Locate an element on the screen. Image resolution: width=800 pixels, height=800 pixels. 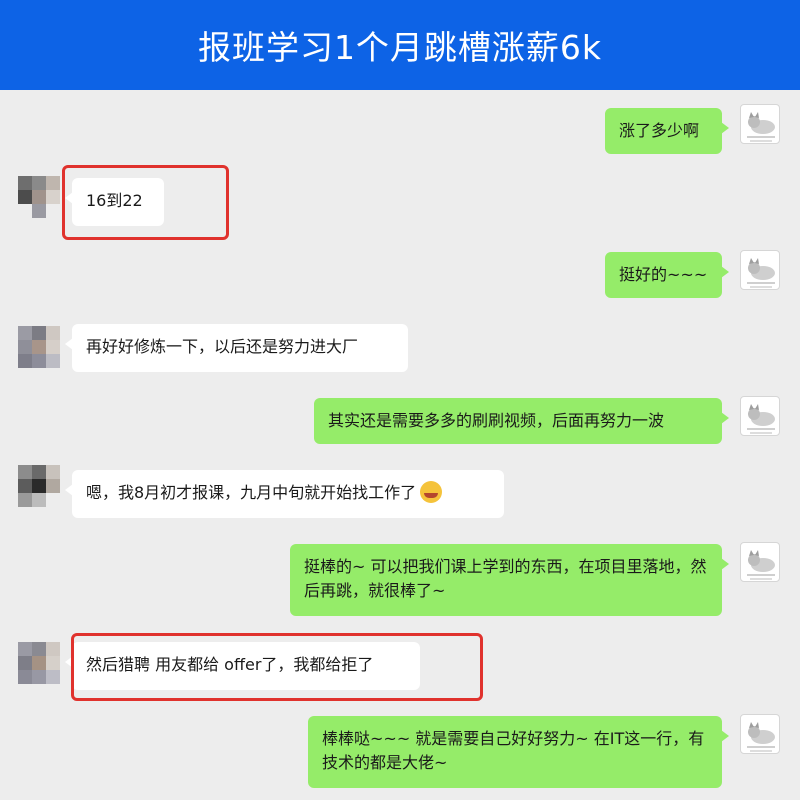
page-title: 报班学习1个月跳槽涨薪6k is located at coordinates (400, 47).